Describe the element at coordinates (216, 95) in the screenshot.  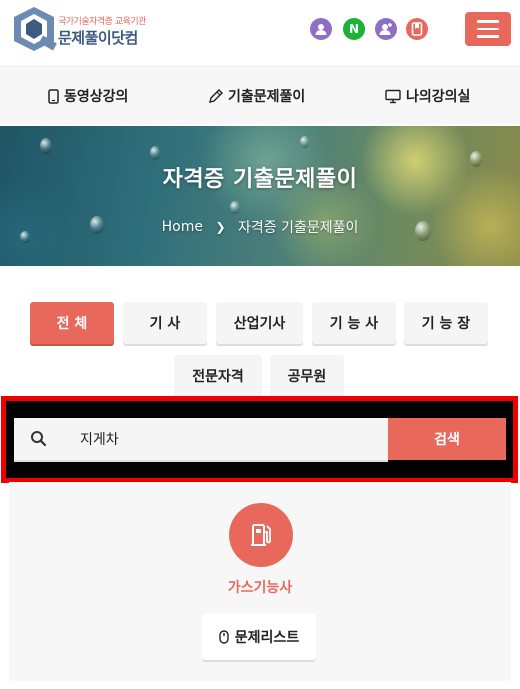
I see `pencil-icon` at that location.